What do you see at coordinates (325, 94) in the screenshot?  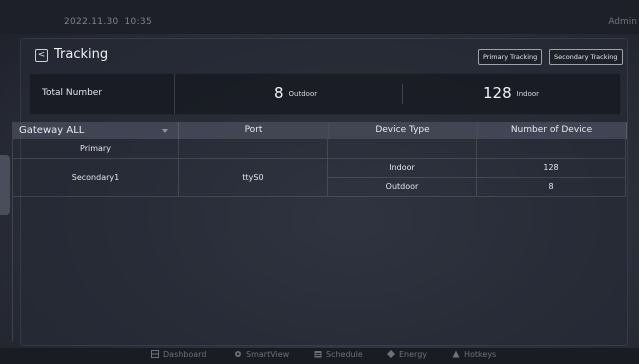 I see `total-summary: Total Number 8 Outdoor 128 Indoor` at bounding box center [325, 94].